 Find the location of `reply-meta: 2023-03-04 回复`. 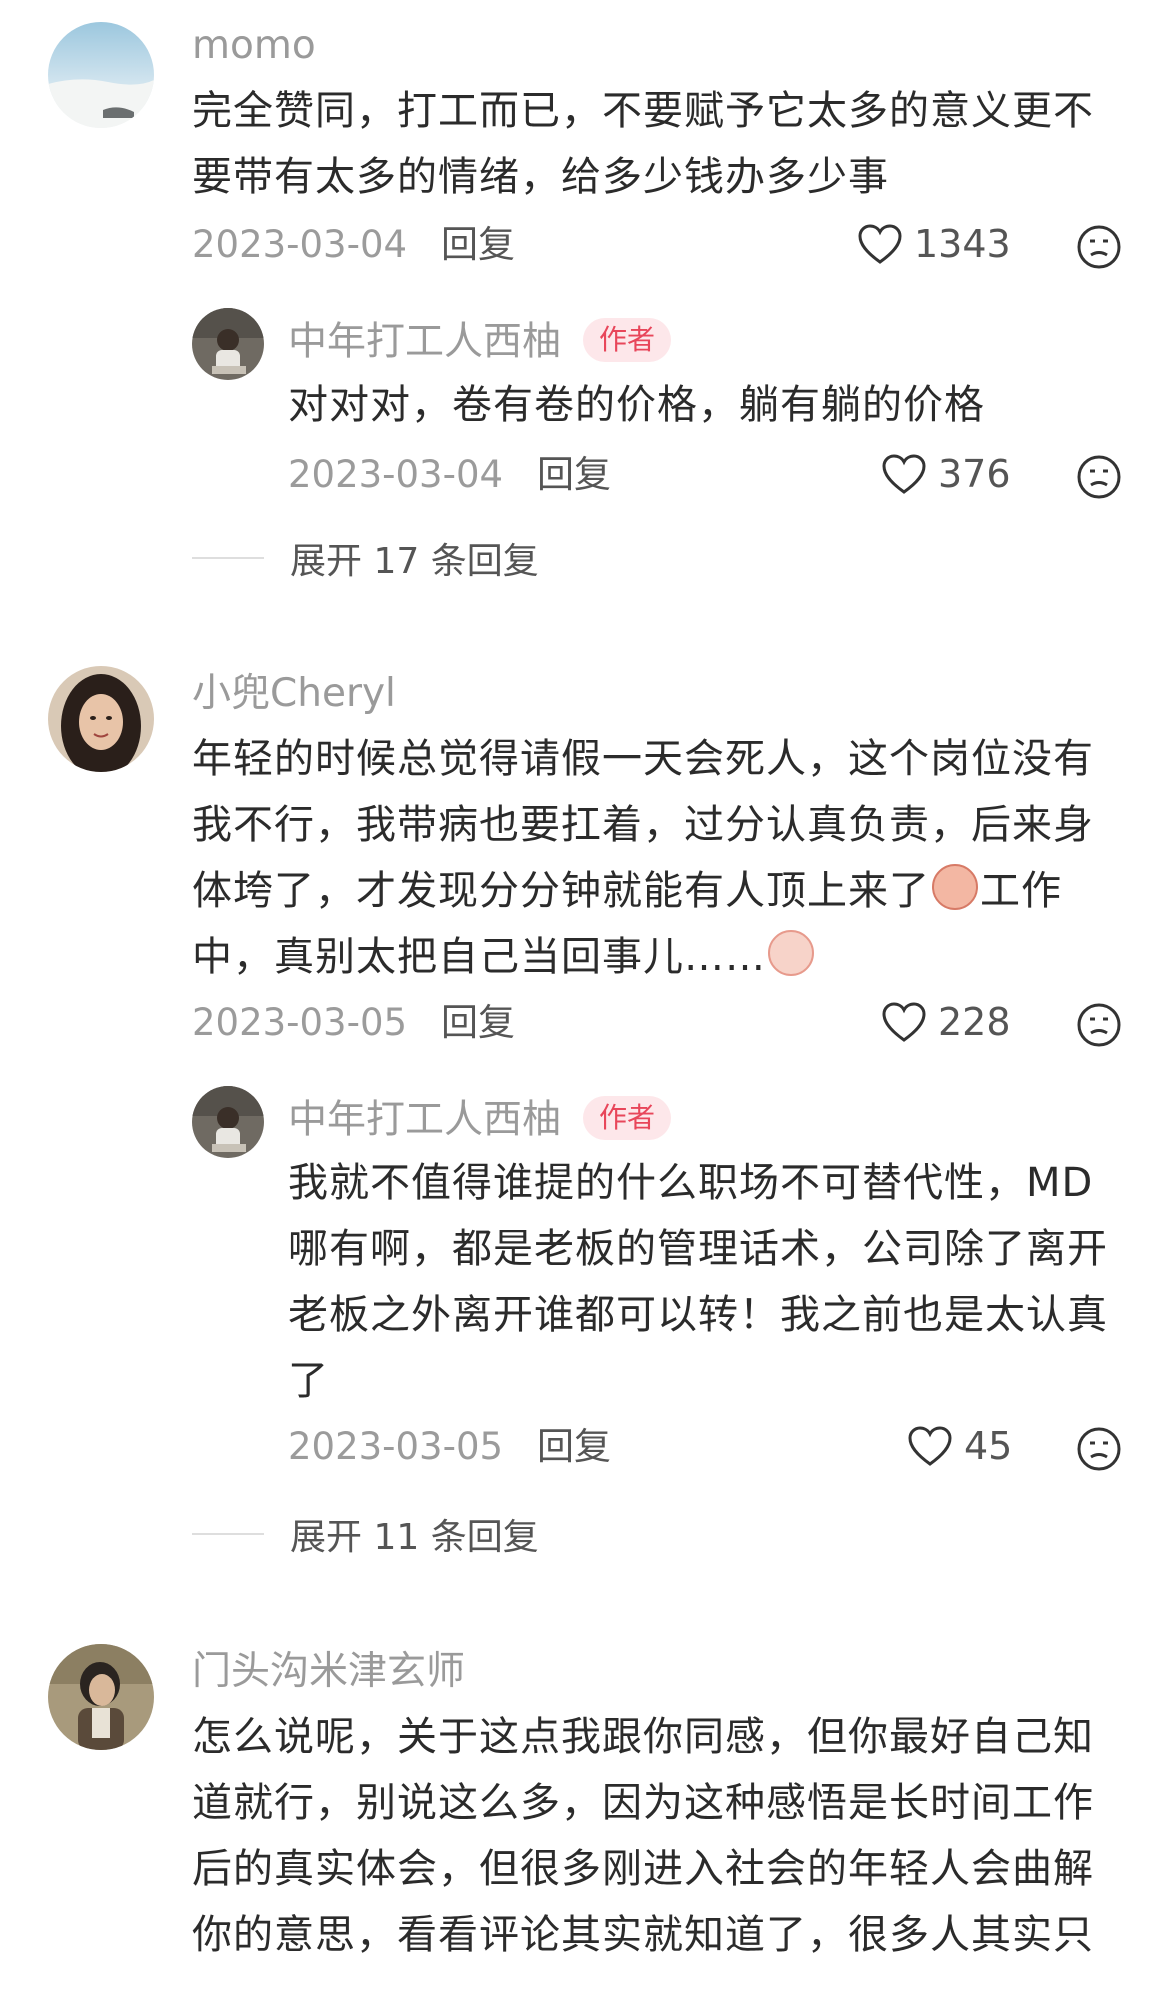

reply-meta: 2023-03-04 回复 is located at coordinates (449, 474).